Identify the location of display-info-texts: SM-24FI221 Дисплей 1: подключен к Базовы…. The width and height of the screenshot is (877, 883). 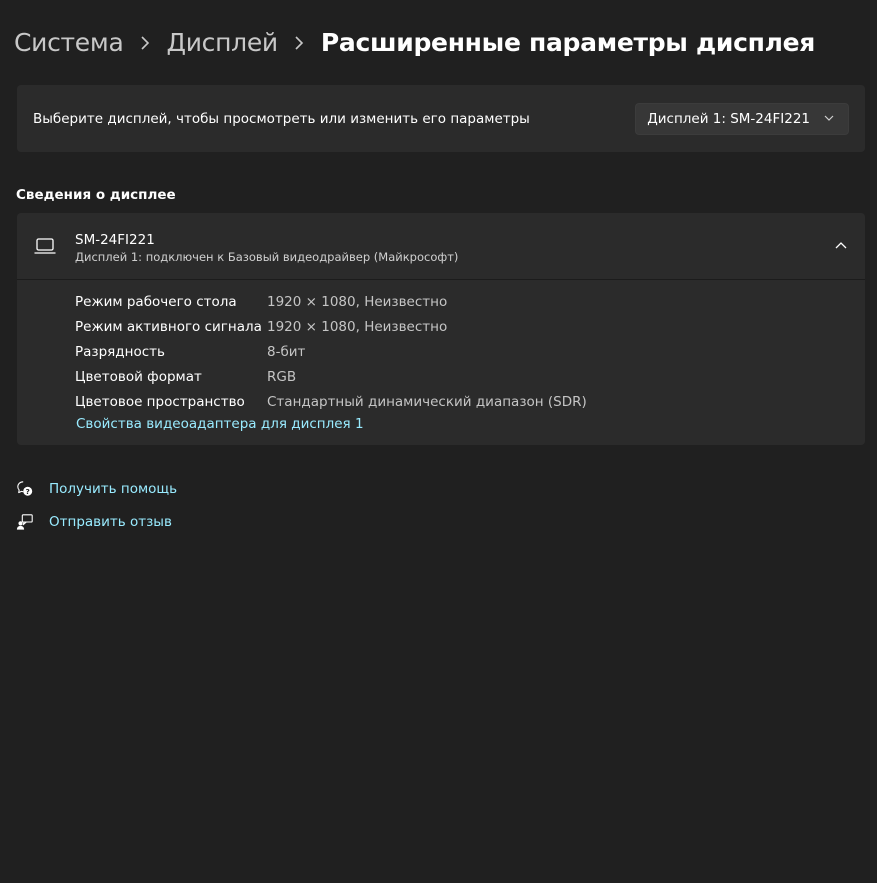
(266, 248).